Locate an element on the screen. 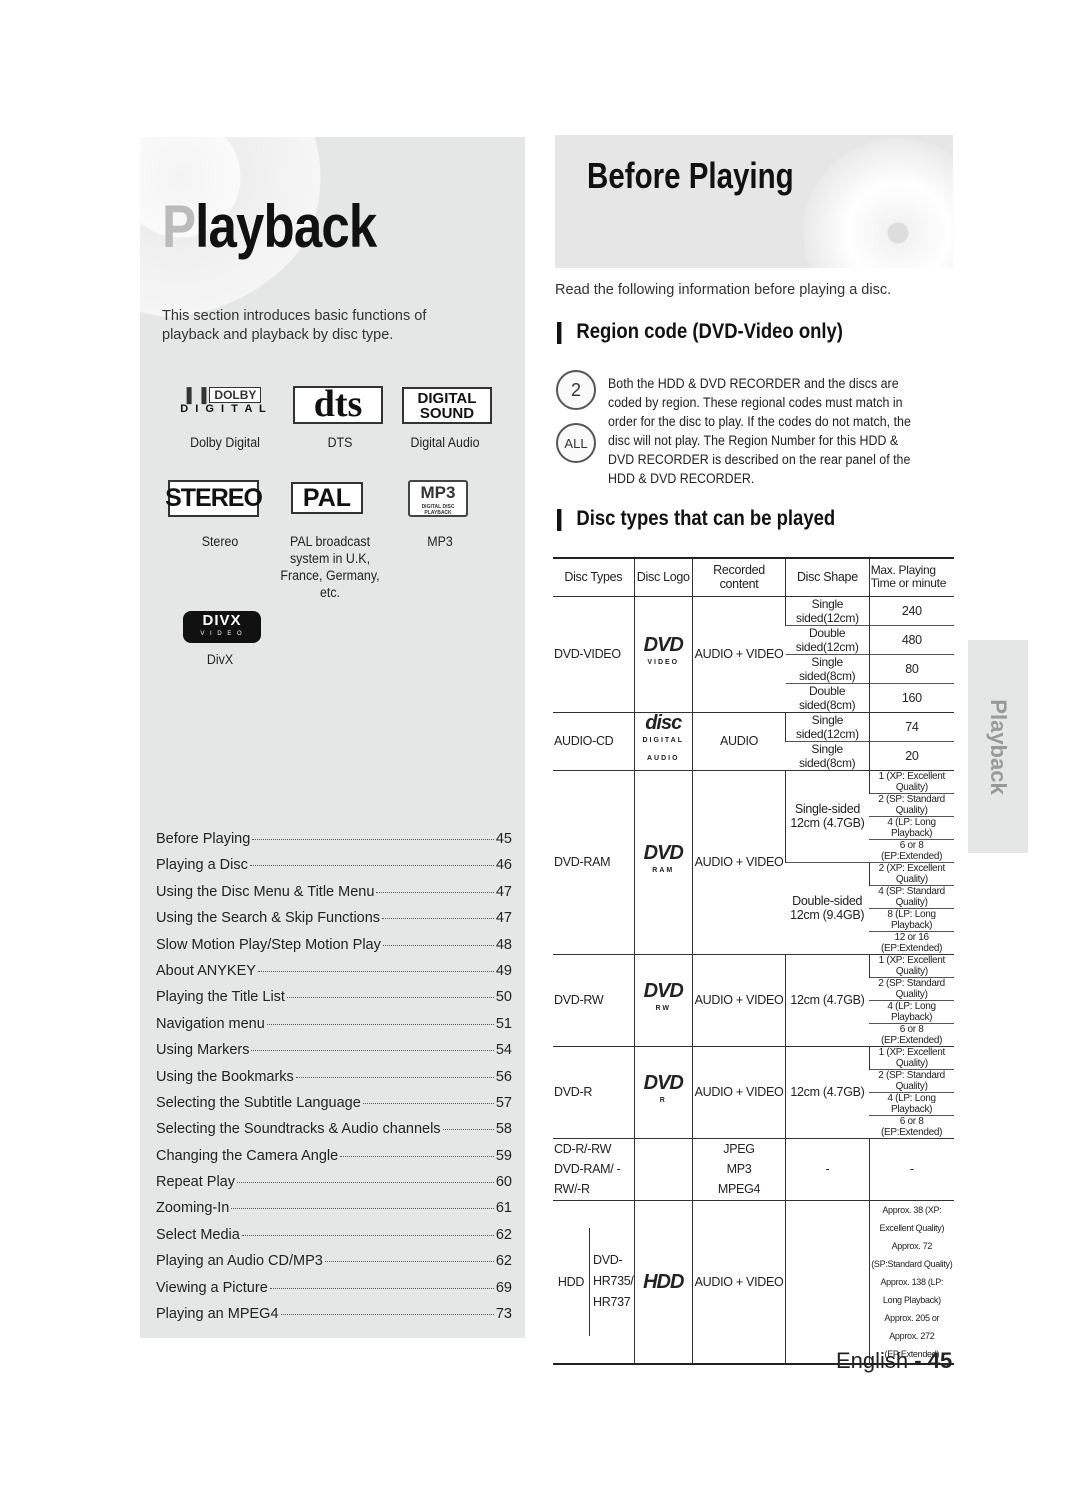  toc-label: Using Markers is located at coordinates (203, 1050).